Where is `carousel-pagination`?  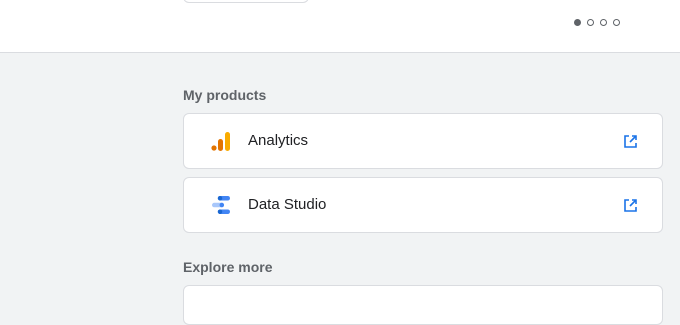
carousel-pagination is located at coordinates (597, 22).